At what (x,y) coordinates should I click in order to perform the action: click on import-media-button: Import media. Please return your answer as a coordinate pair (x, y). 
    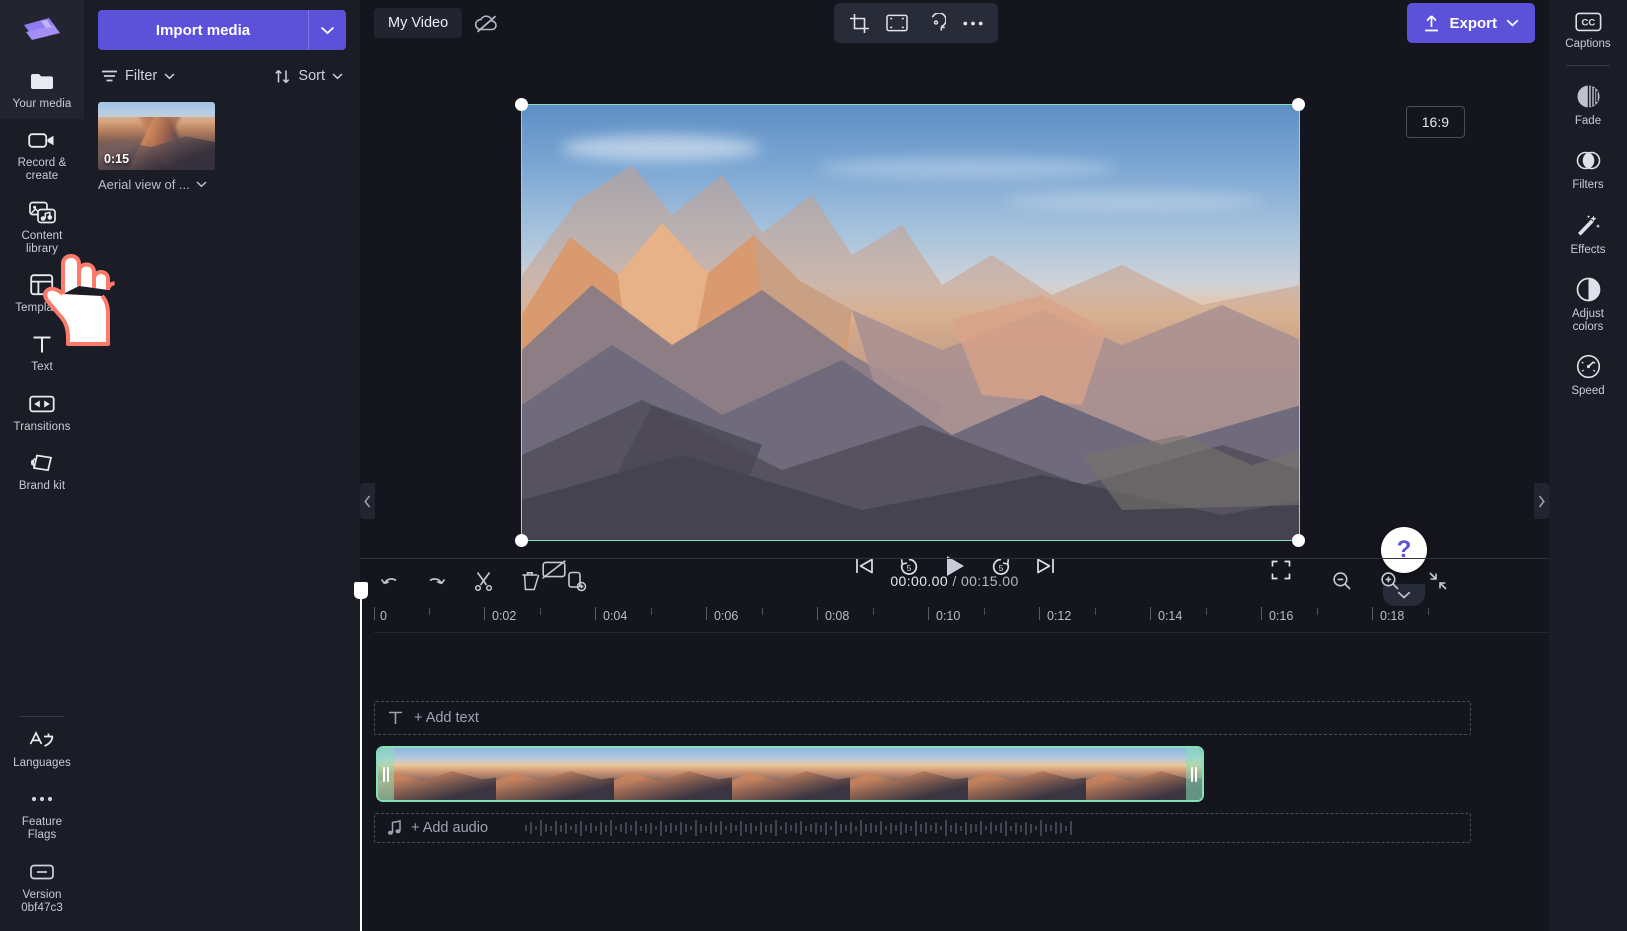
    Looking at the image, I should click on (203, 30).